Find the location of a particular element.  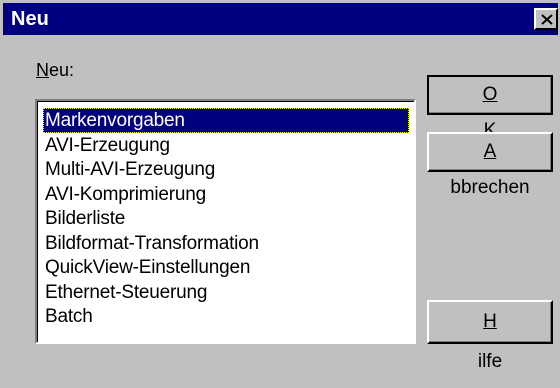

close-icon is located at coordinates (547, 19).